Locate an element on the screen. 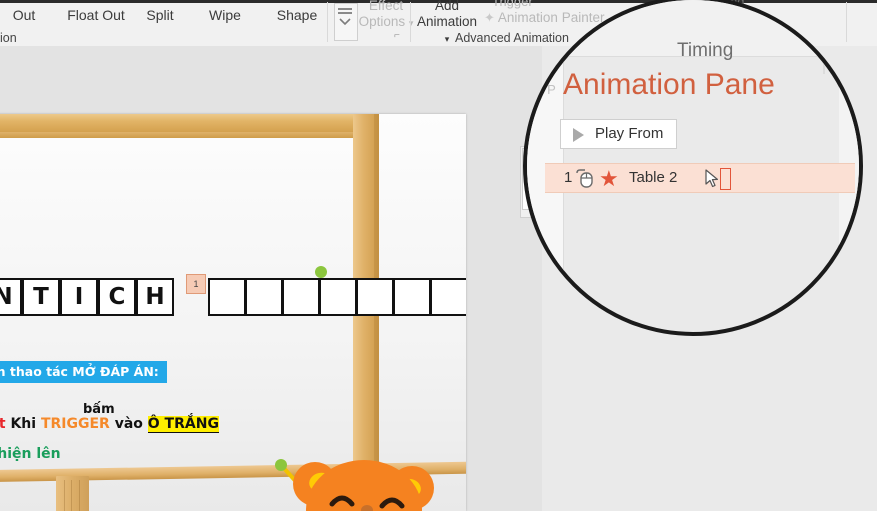 The height and width of the screenshot is (511, 877). instruction-heading: n bản thao tác MỞ ĐÁP ÁN: is located at coordinates (83, 372).